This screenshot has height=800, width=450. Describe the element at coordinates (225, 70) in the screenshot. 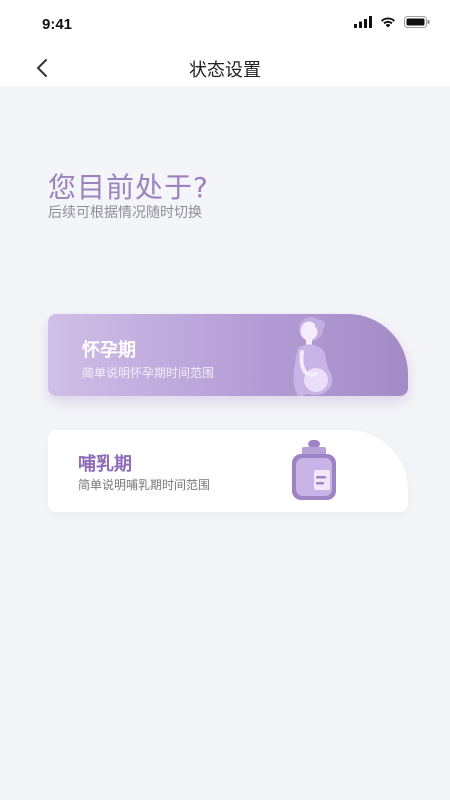

I see `page-title: 状态设置` at that location.